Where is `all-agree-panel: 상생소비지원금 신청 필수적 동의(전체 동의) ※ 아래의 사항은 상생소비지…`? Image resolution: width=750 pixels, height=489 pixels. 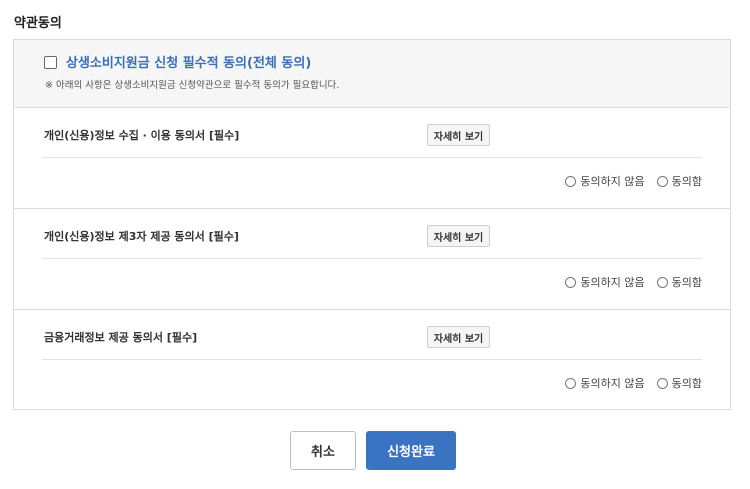 all-agree-panel: 상생소비지원금 신청 필수적 동의(전체 동의) ※ 아래의 사항은 상생소비지… is located at coordinates (372, 74).